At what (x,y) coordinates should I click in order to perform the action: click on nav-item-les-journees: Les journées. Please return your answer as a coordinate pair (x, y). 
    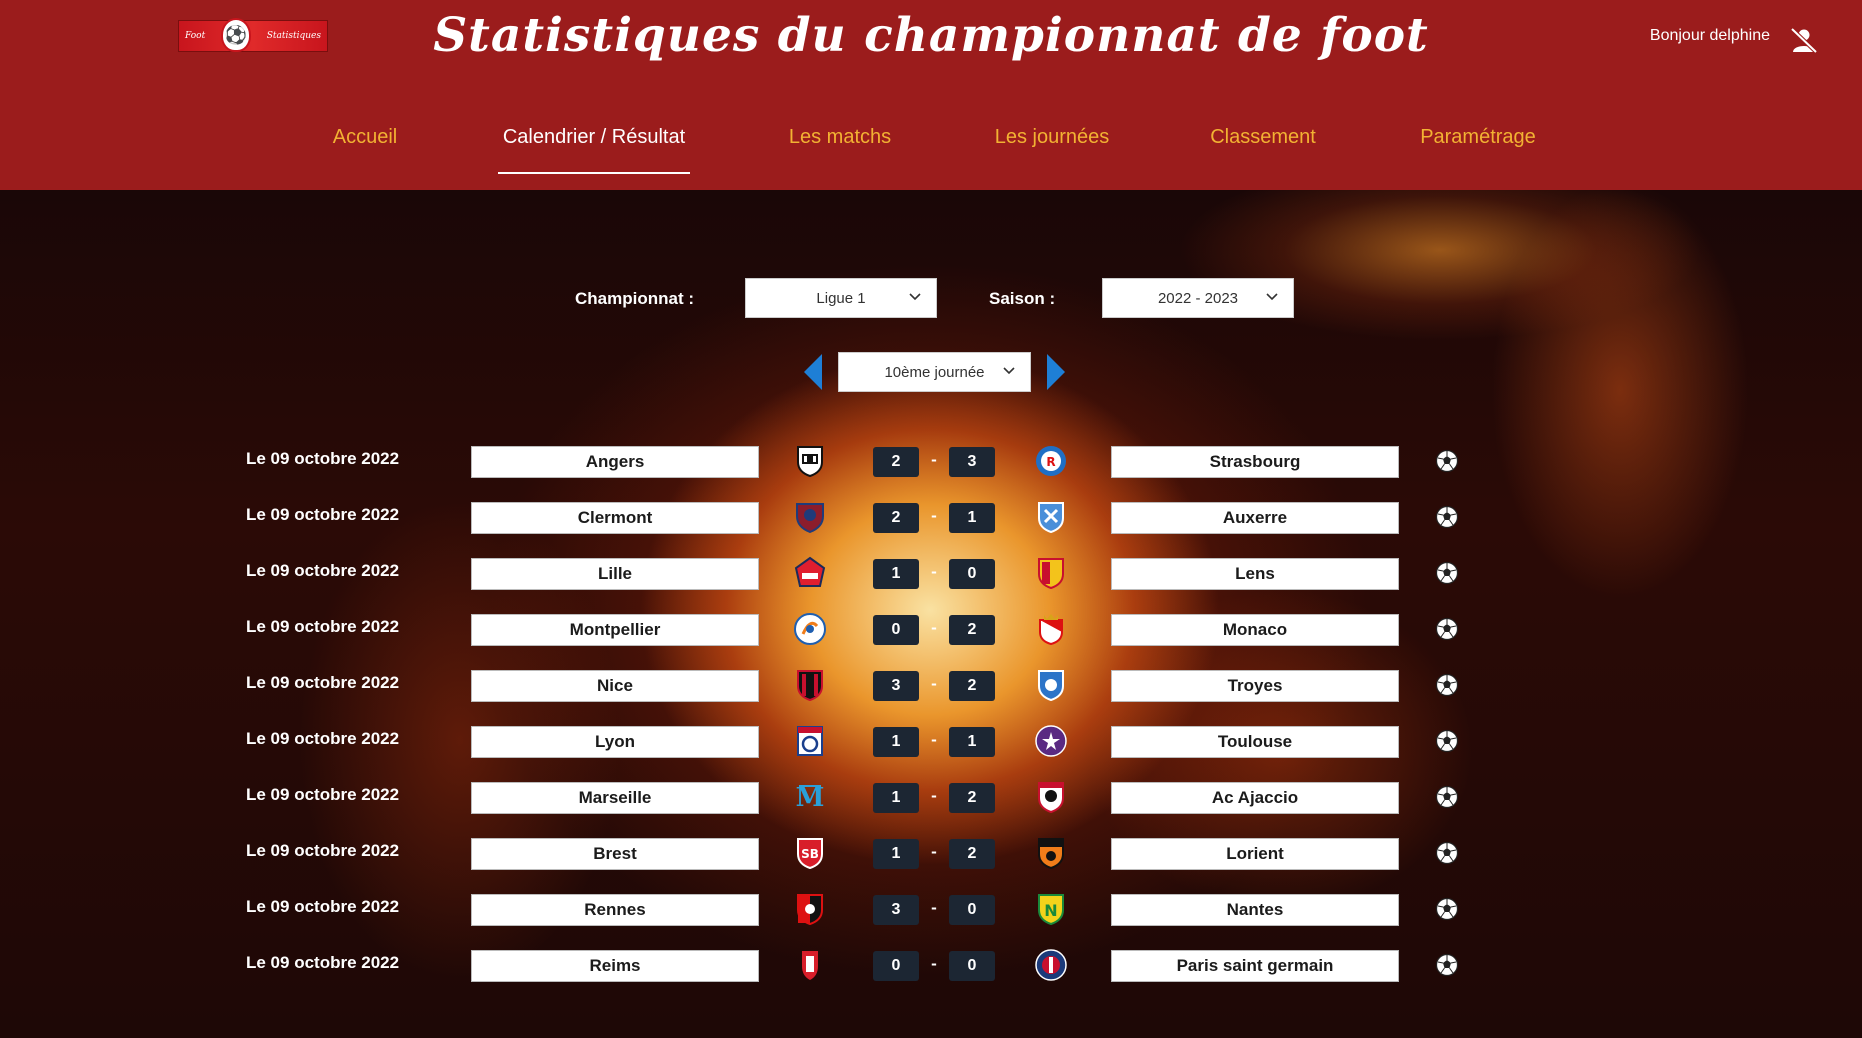
    Looking at the image, I should click on (1052, 150).